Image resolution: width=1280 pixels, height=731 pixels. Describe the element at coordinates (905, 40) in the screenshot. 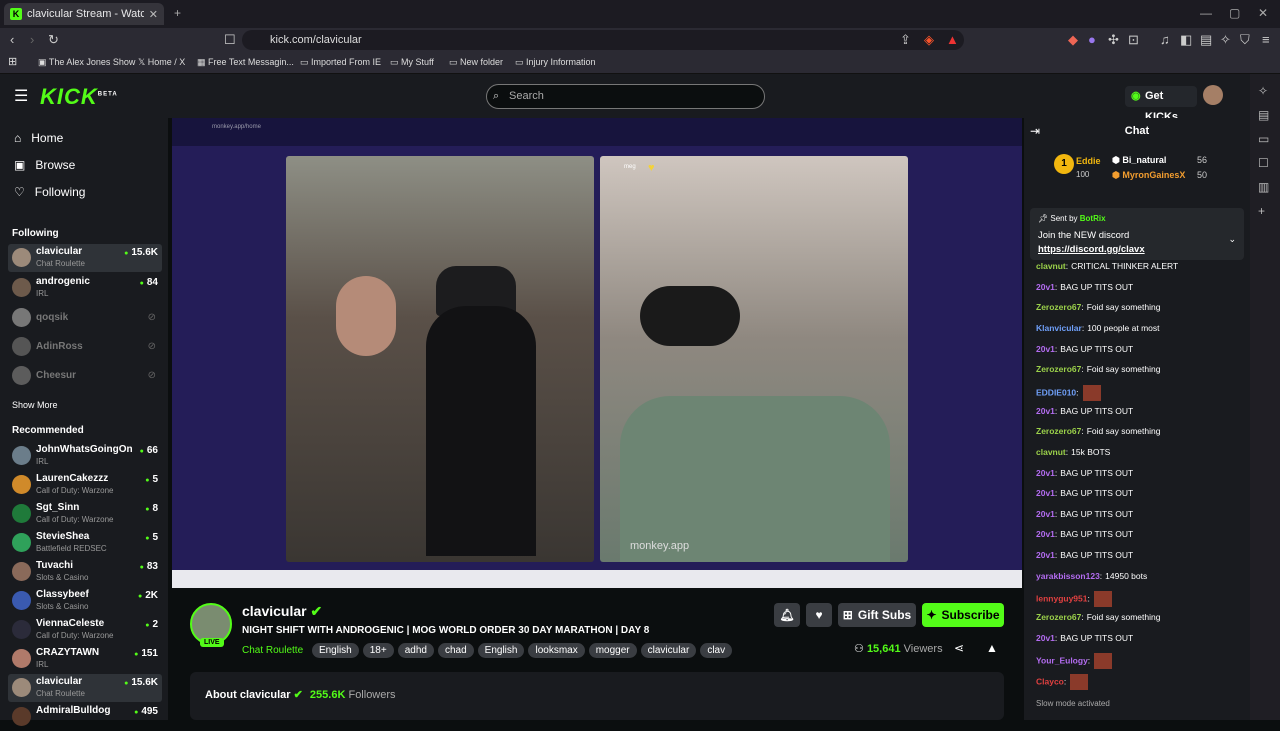

I see `share-icon: ⇪` at that location.